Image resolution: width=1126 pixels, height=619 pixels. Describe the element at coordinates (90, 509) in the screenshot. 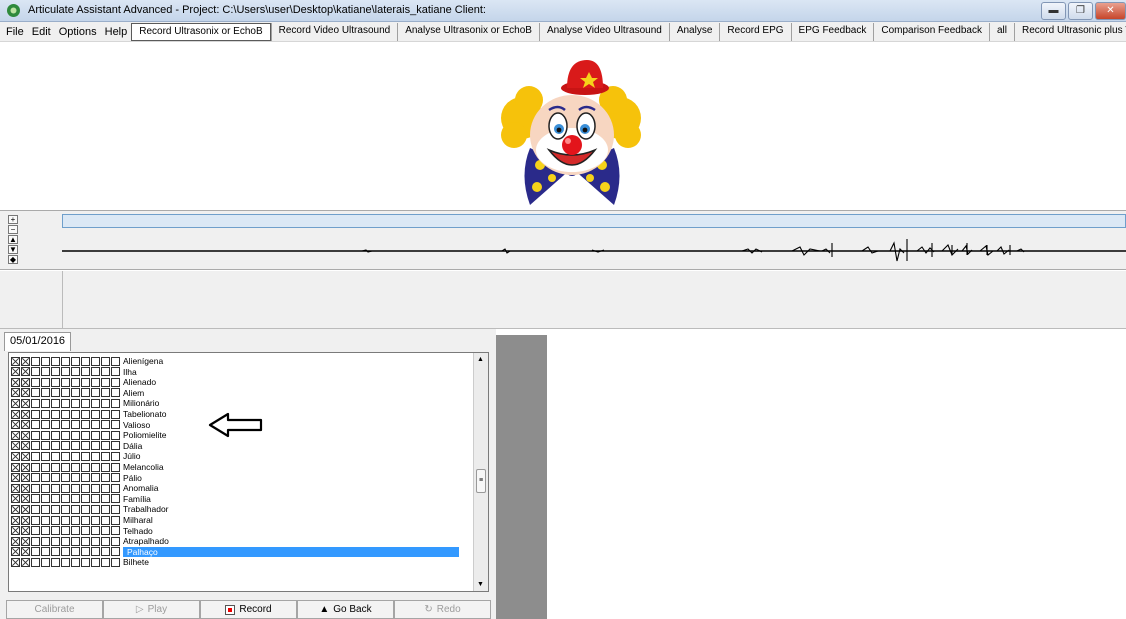

I see `list-item: Trabalhador` at that location.